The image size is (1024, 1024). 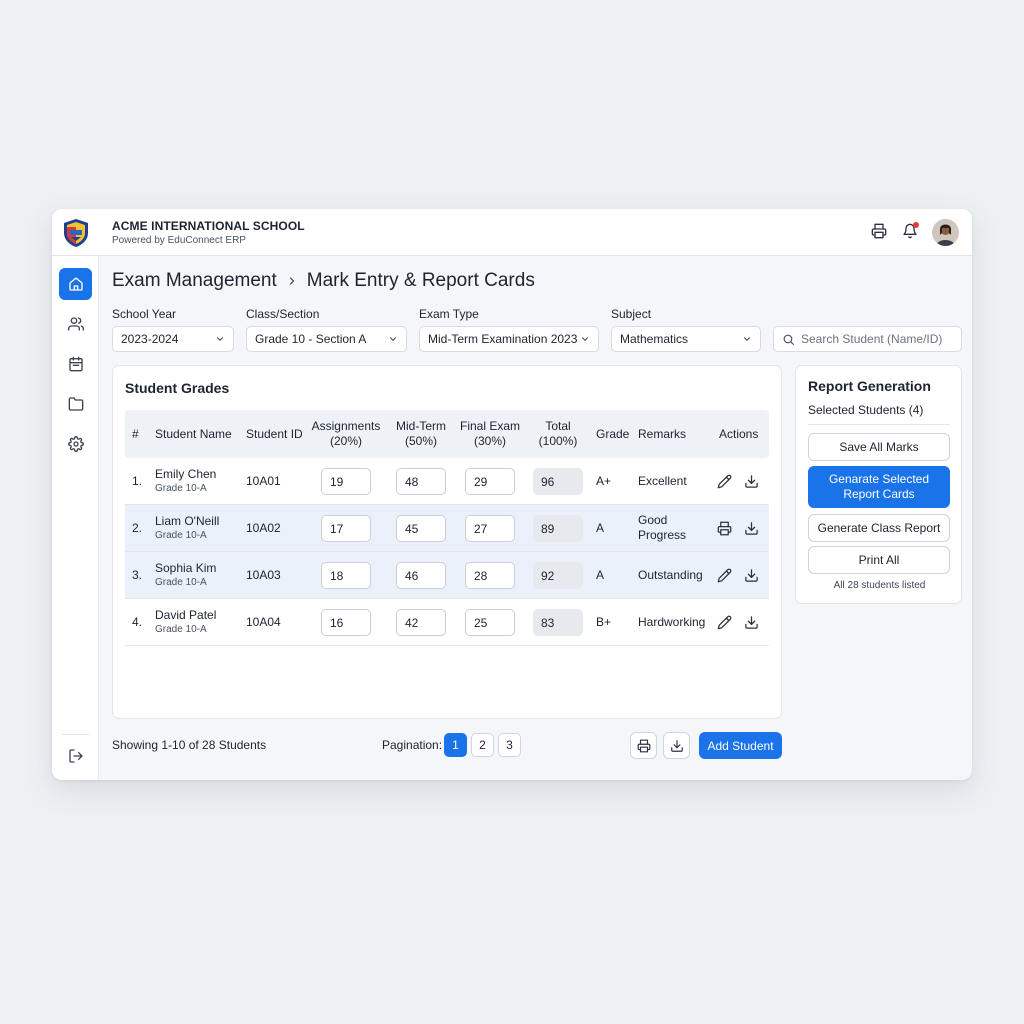 I want to click on header-midterm-label: Mid-Term, so click(x=421, y=426).